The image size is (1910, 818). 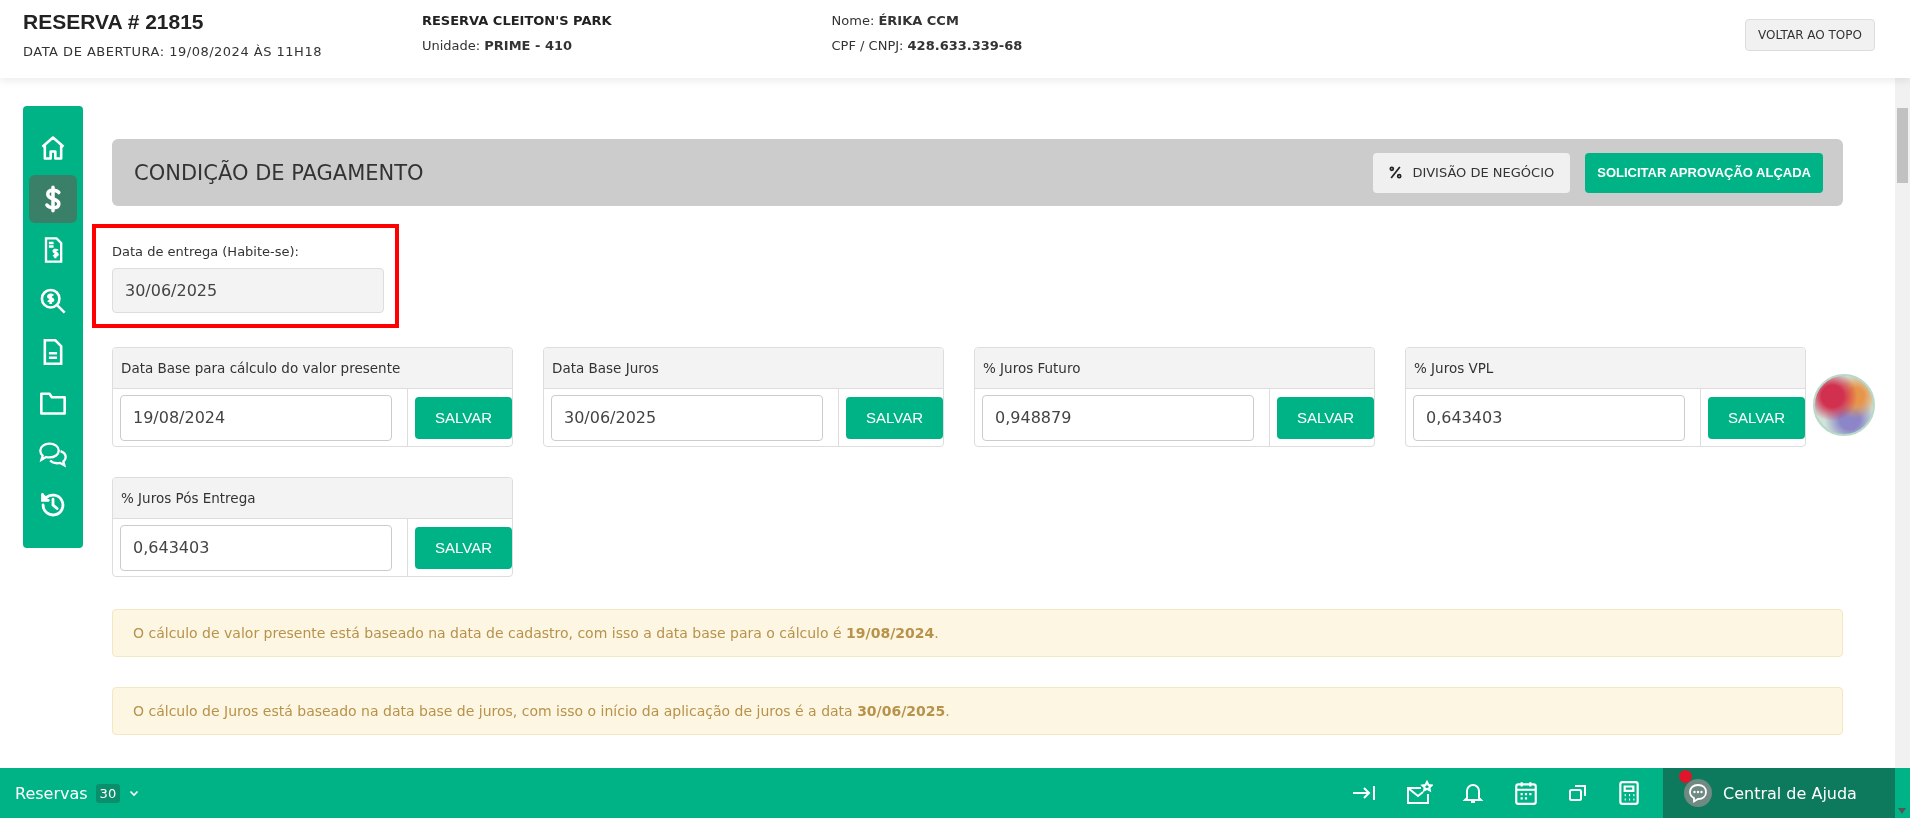 What do you see at coordinates (114, 22) in the screenshot?
I see `reservation-title: RESERVA # 21815` at bounding box center [114, 22].